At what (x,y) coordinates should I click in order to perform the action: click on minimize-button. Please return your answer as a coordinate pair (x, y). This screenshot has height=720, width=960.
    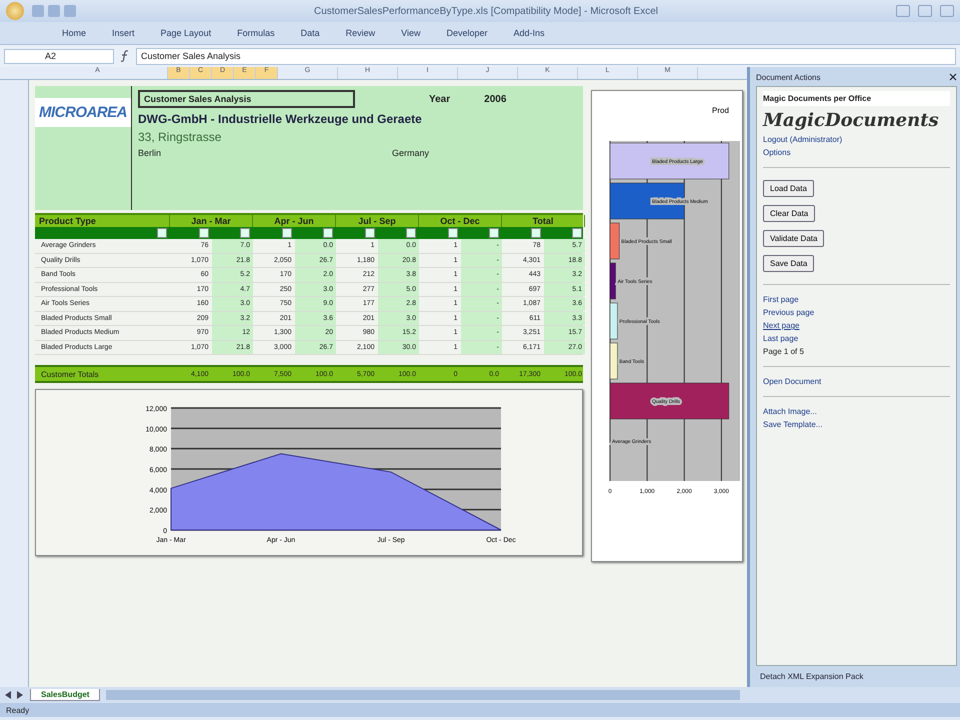
    Looking at the image, I should click on (903, 11).